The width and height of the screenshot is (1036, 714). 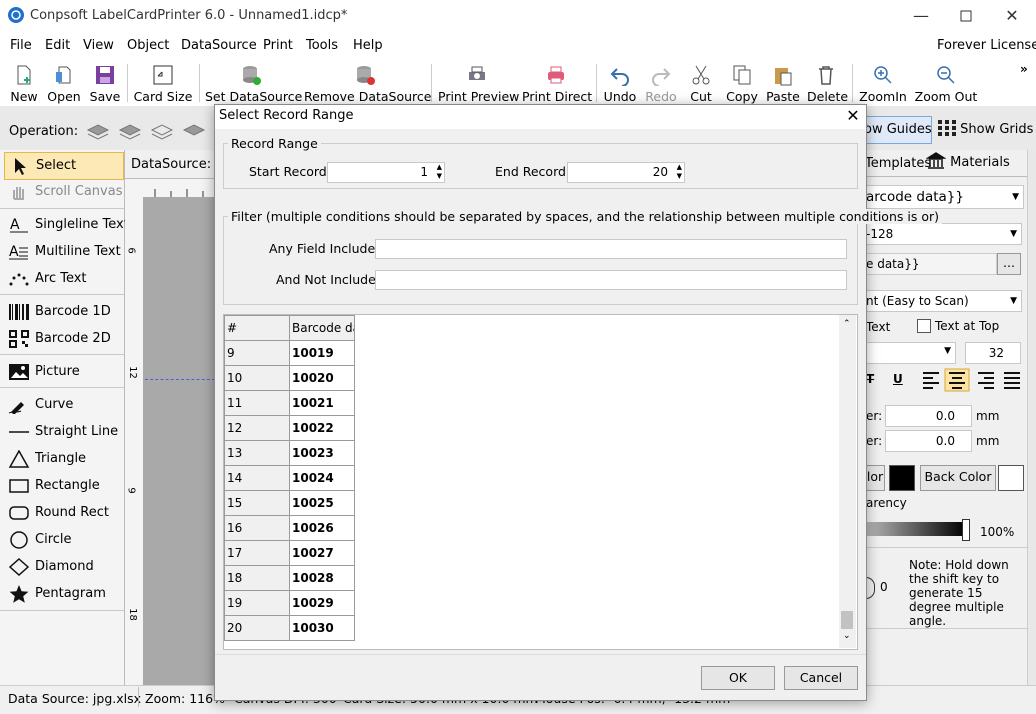 I want to click on table-row: 16 10026, so click(x=289, y=528).